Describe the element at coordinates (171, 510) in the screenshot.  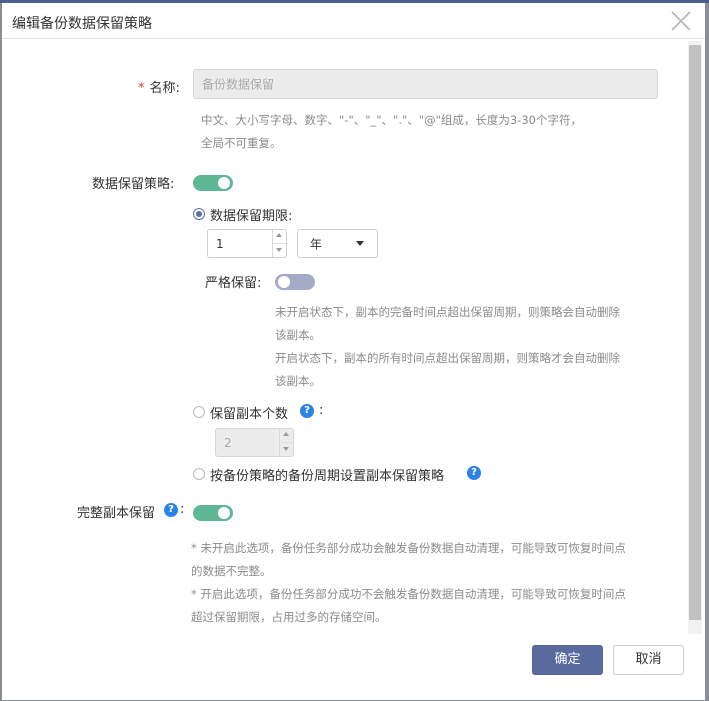
I see `full-copy-help-icon: ?` at that location.